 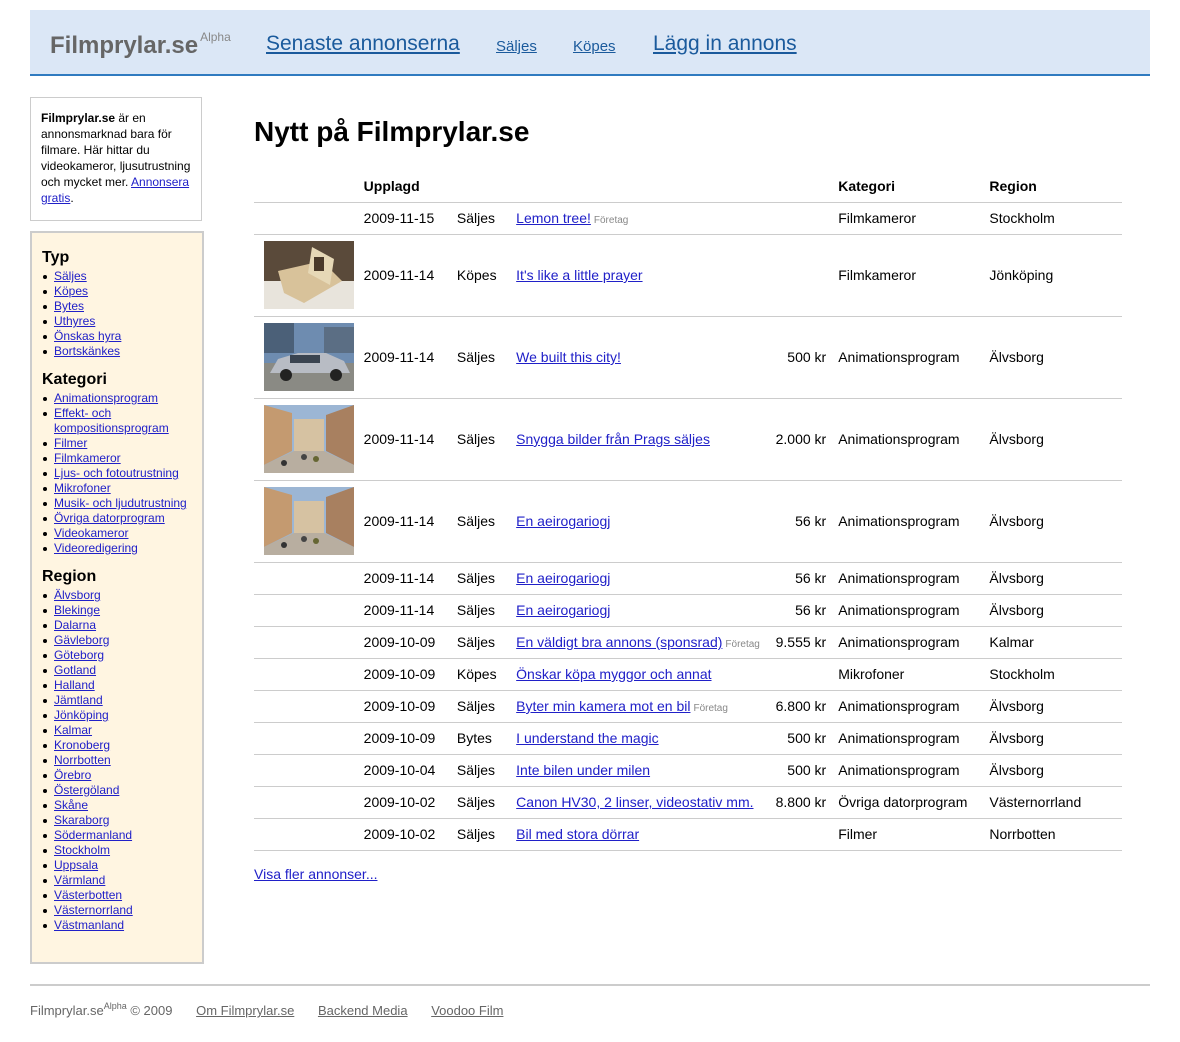 I want to click on nav-buying-link: Köpes, so click(x=594, y=46).